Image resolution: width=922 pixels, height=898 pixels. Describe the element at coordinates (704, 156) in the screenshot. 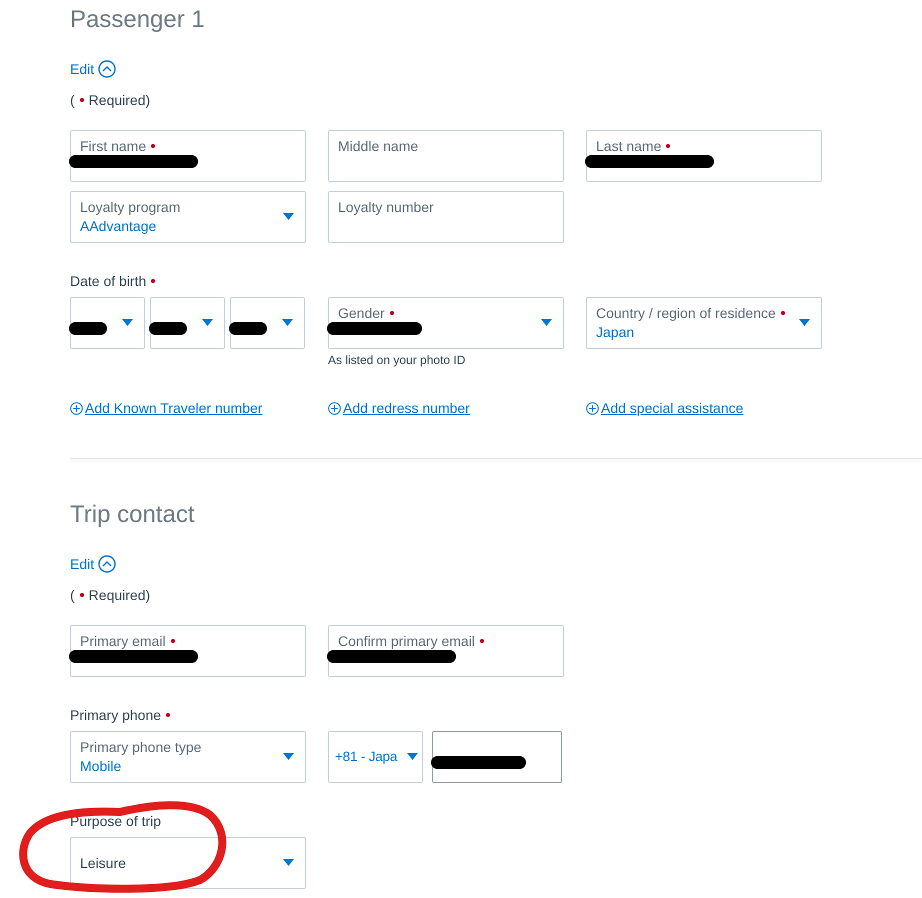

I see `input-field: Last name` at that location.